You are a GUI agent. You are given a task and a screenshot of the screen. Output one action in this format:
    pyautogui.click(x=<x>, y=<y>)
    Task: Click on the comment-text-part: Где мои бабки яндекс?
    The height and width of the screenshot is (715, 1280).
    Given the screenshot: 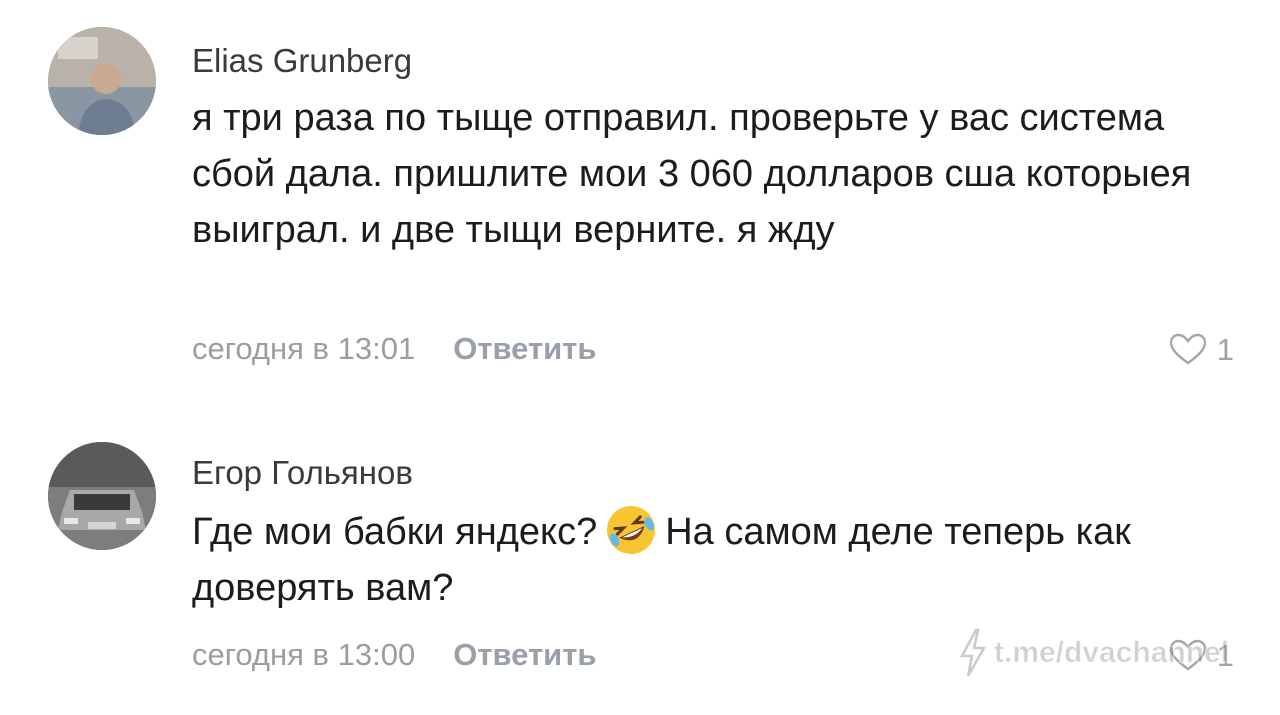 What is the action you would take?
    pyautogui.click(x=395, y=532)
    